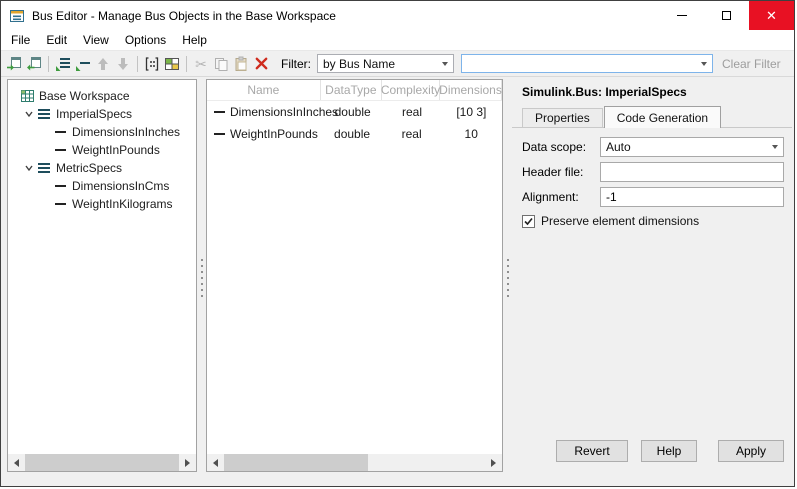 This screenshot has width=797, height=489. What do you see at coordinates (152, 63) in the screenshot?
I see `matrix-view-icon` at bounding box center [152, 63].